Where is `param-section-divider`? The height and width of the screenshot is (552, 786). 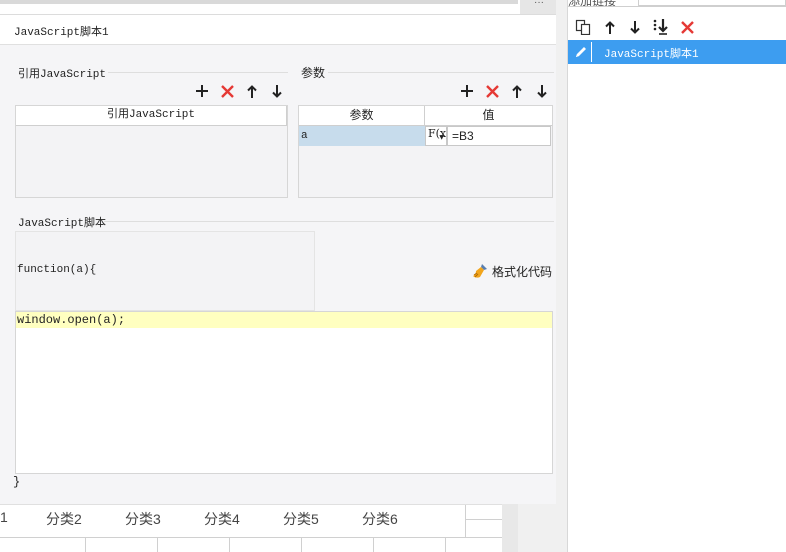 param-section-divider is located at coordinates (441, 72).